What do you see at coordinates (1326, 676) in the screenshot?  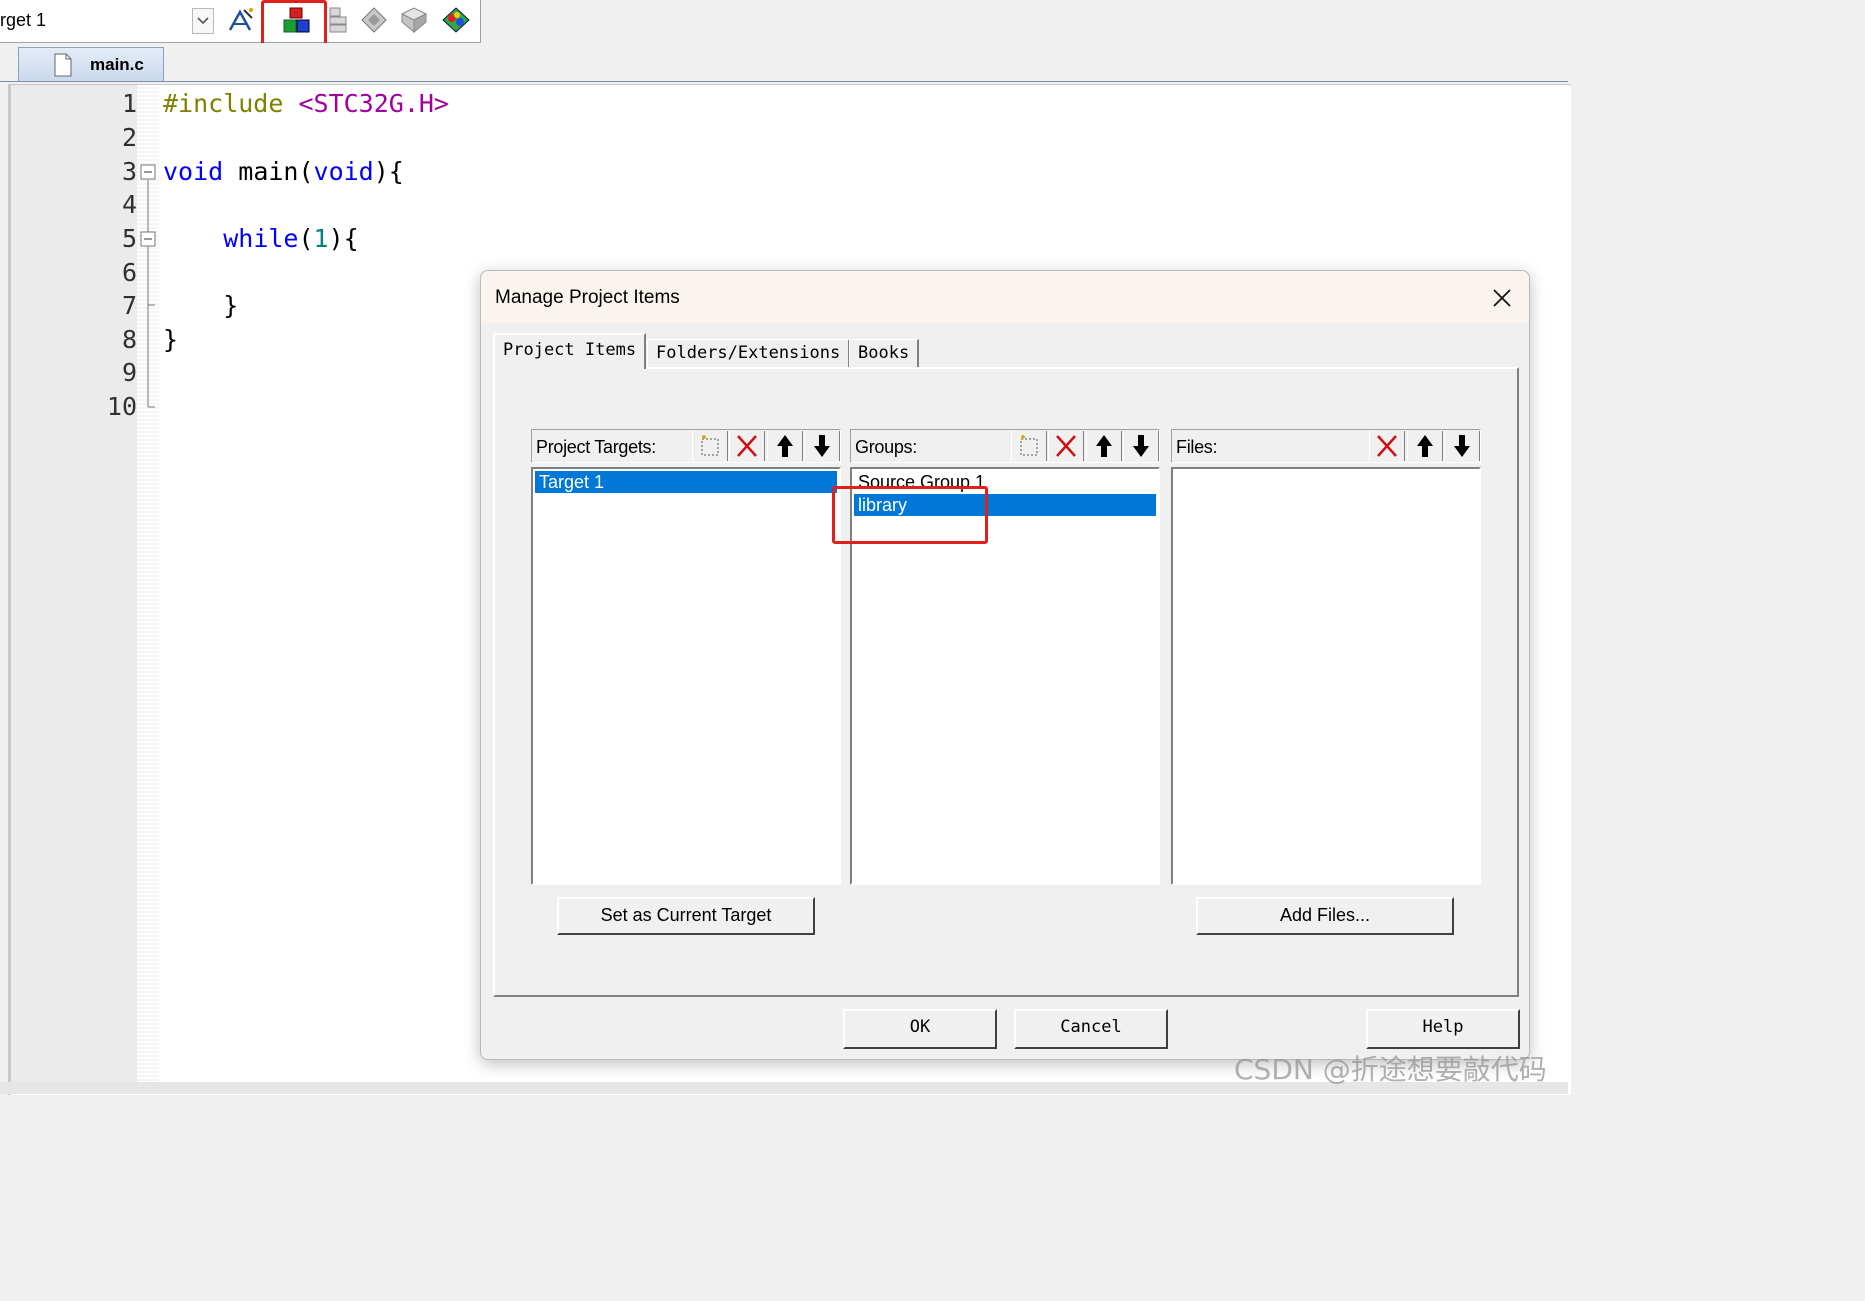 I see `files-listbox` at bounding box center [1326, 676].